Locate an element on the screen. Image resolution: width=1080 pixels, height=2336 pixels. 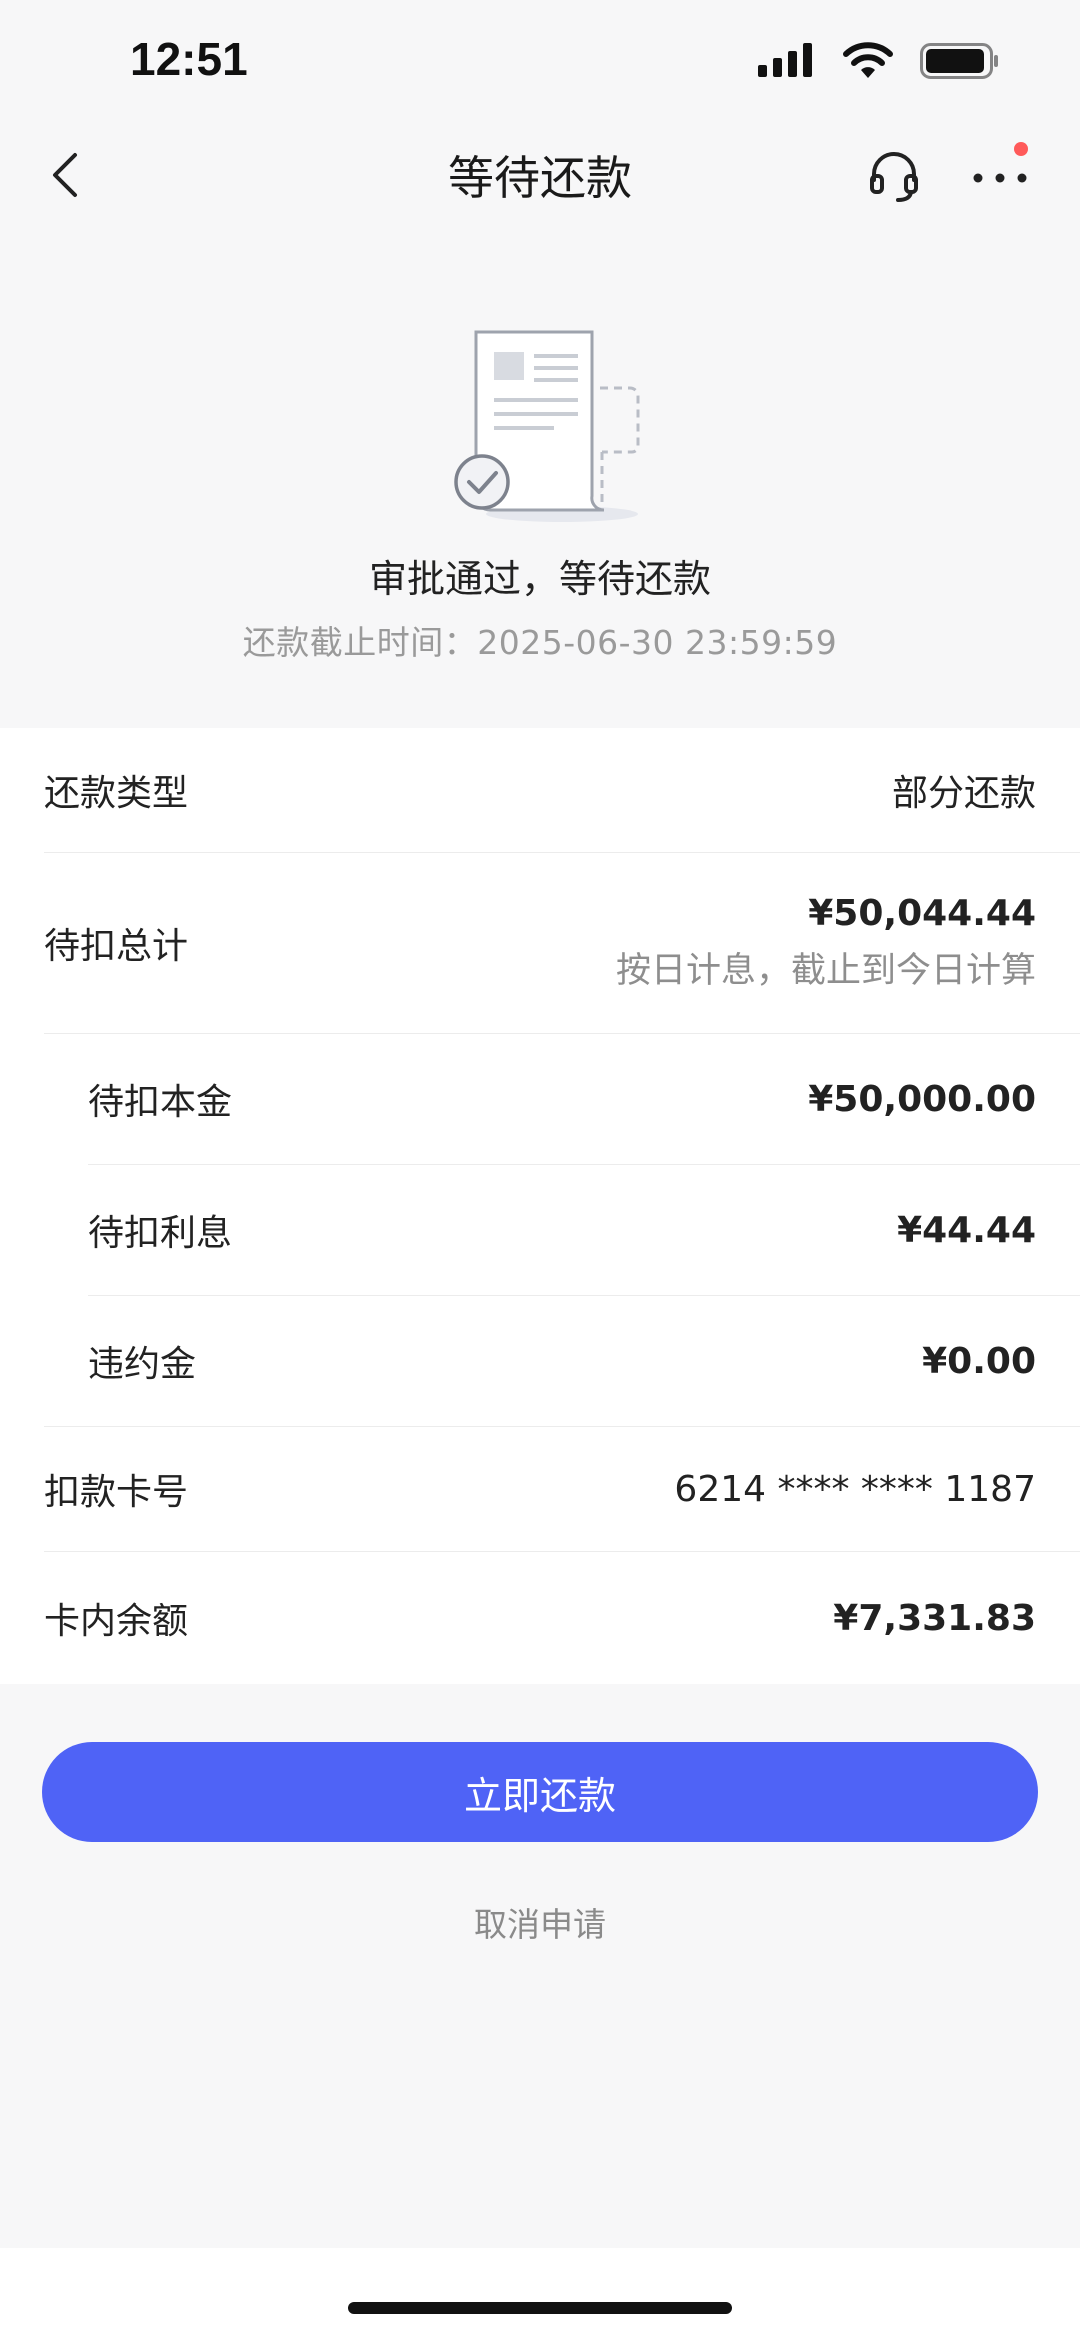
home-indicator is located at coordinates (540, 2308).